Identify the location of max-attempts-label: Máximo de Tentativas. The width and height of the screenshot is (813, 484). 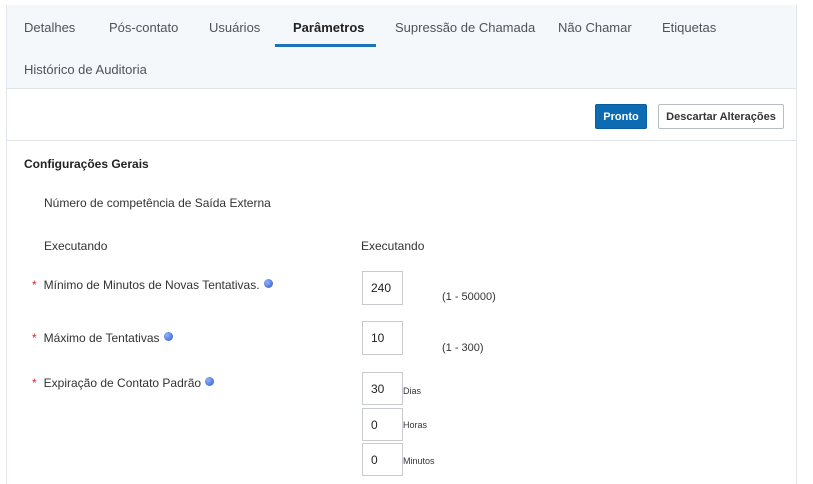
(101, 338).